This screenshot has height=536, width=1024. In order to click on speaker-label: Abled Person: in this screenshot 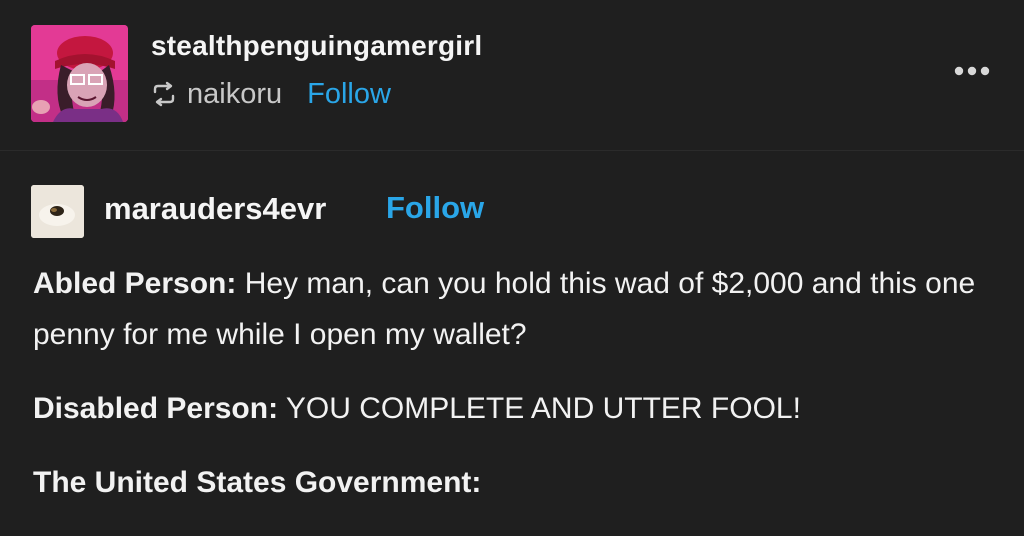, I will do `click(135, 283)`.